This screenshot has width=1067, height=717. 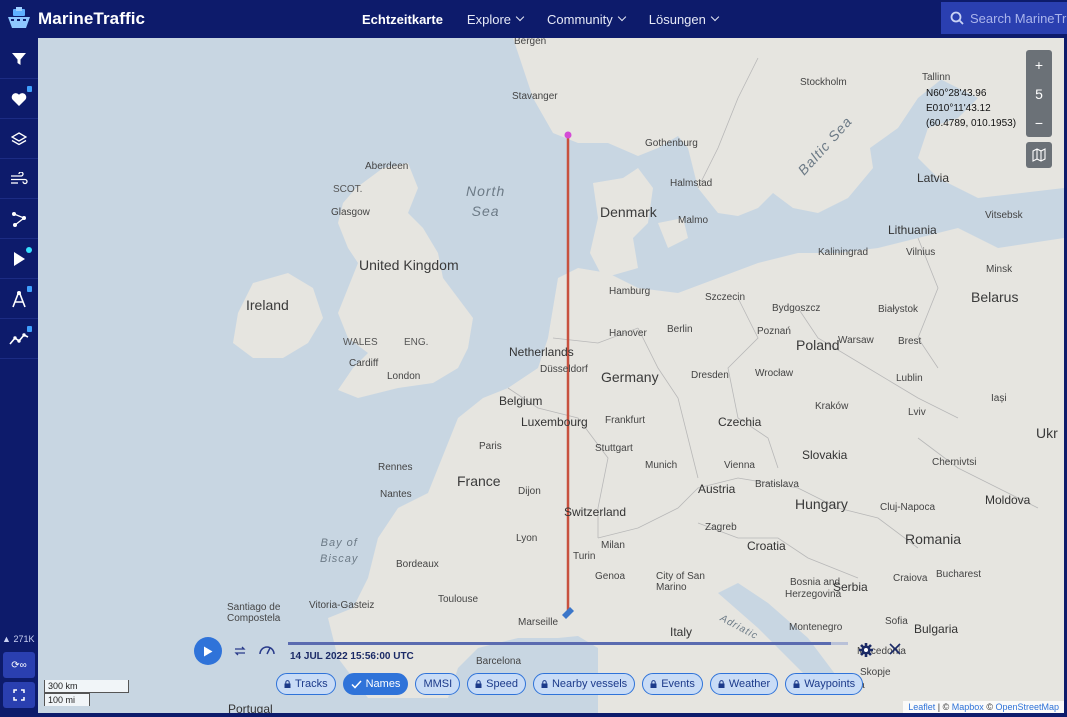 What do you see at coordinates (496, 19) in the screenshot?
I see `nav-explore: Explore` at bounding box center [496, 19].